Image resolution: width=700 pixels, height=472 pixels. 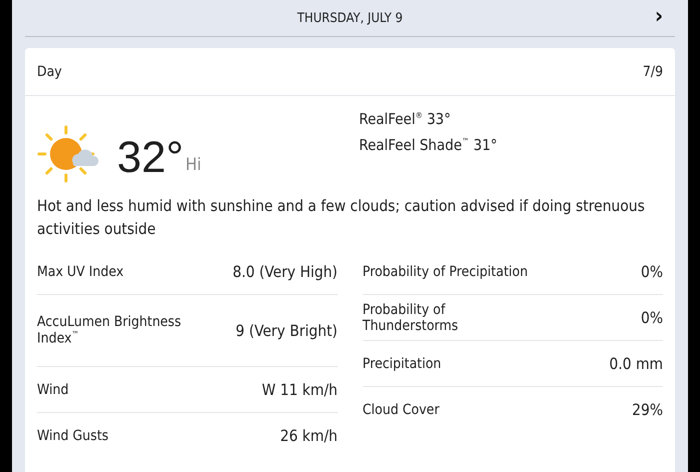 What do you see at coordinates (309, 436) in the screenshot?
I see `detail-value: 26 km/h` at bounding box center [309, 436].